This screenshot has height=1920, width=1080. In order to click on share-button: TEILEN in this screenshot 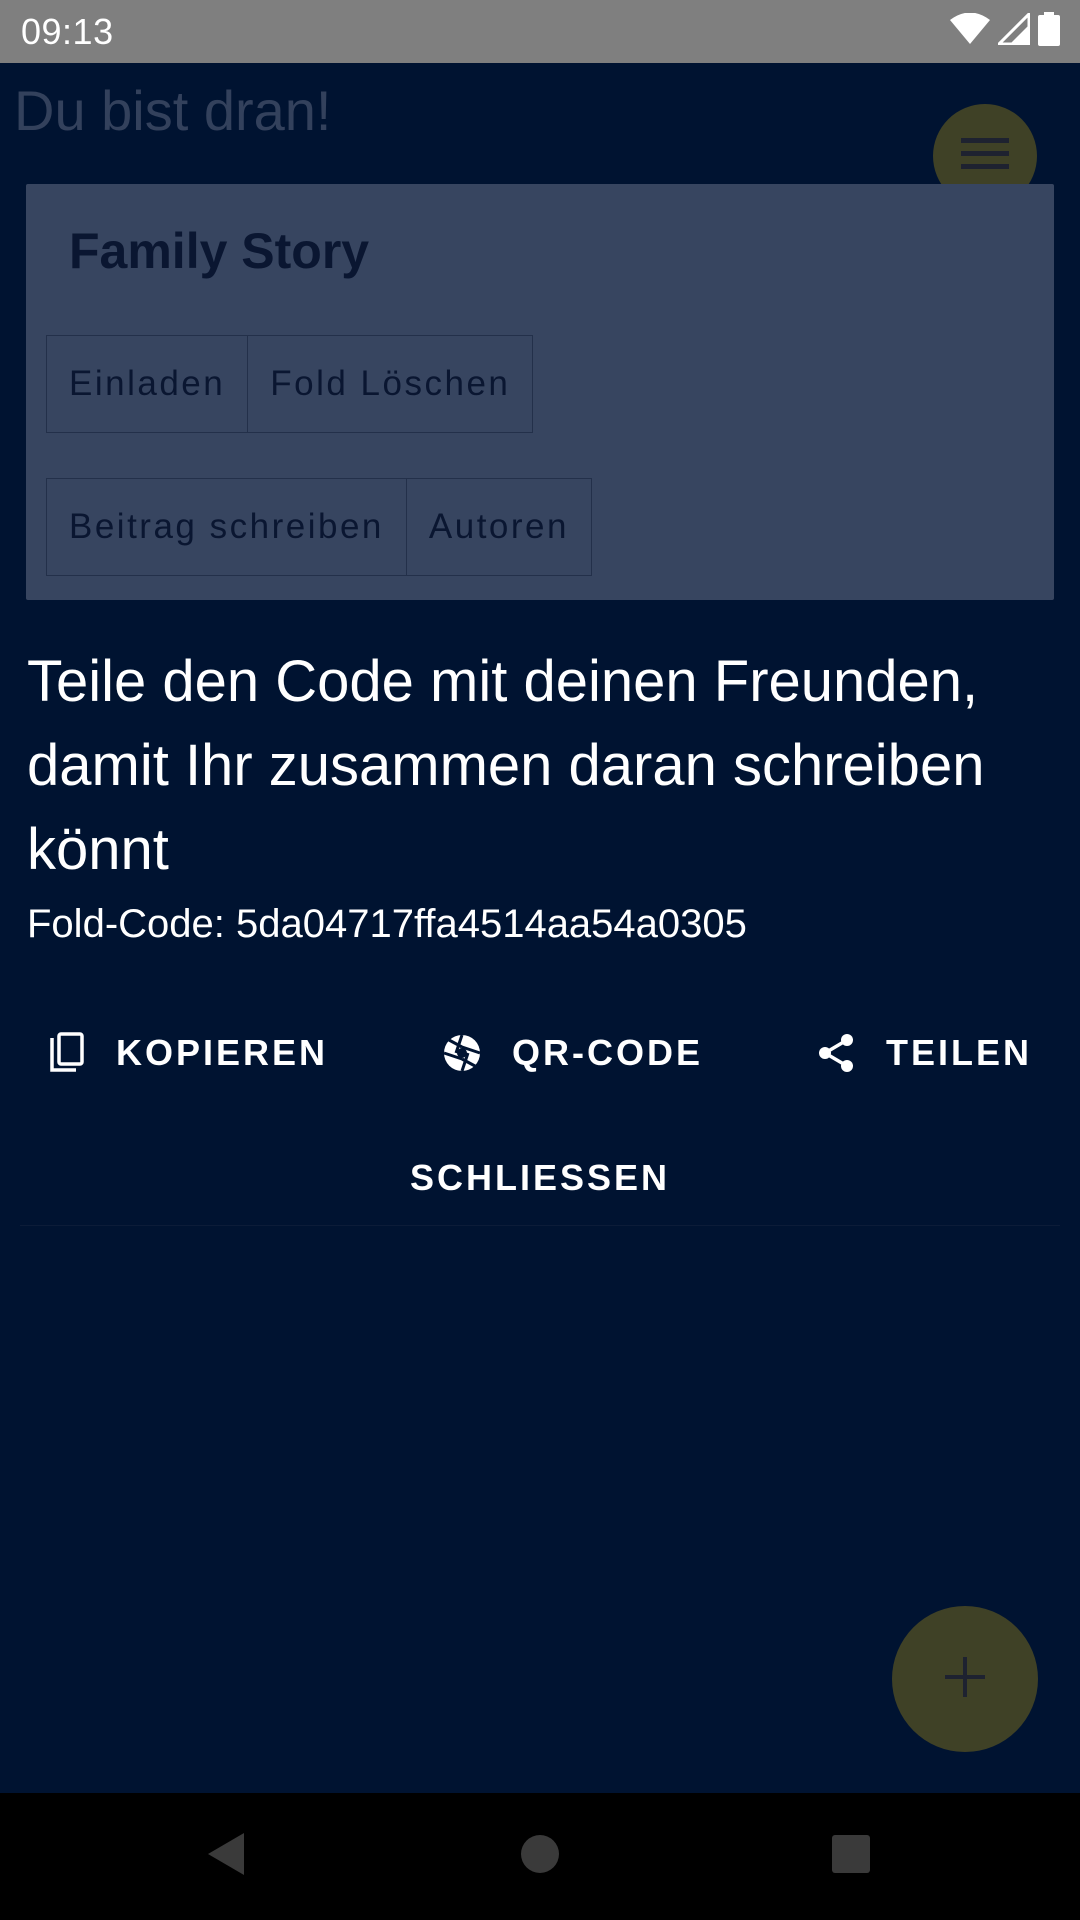, I will do `click(923, 1053)`.